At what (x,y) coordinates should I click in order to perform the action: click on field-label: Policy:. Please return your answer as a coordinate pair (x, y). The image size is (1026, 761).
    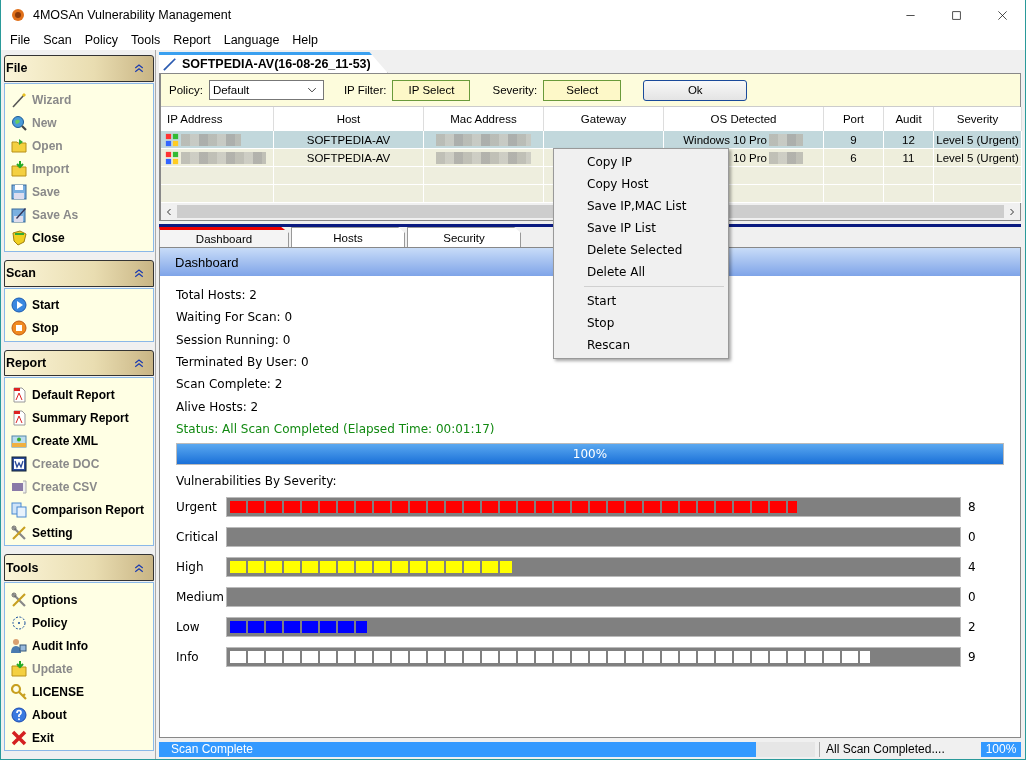
    Looking at the image, I should click on (186, 90).